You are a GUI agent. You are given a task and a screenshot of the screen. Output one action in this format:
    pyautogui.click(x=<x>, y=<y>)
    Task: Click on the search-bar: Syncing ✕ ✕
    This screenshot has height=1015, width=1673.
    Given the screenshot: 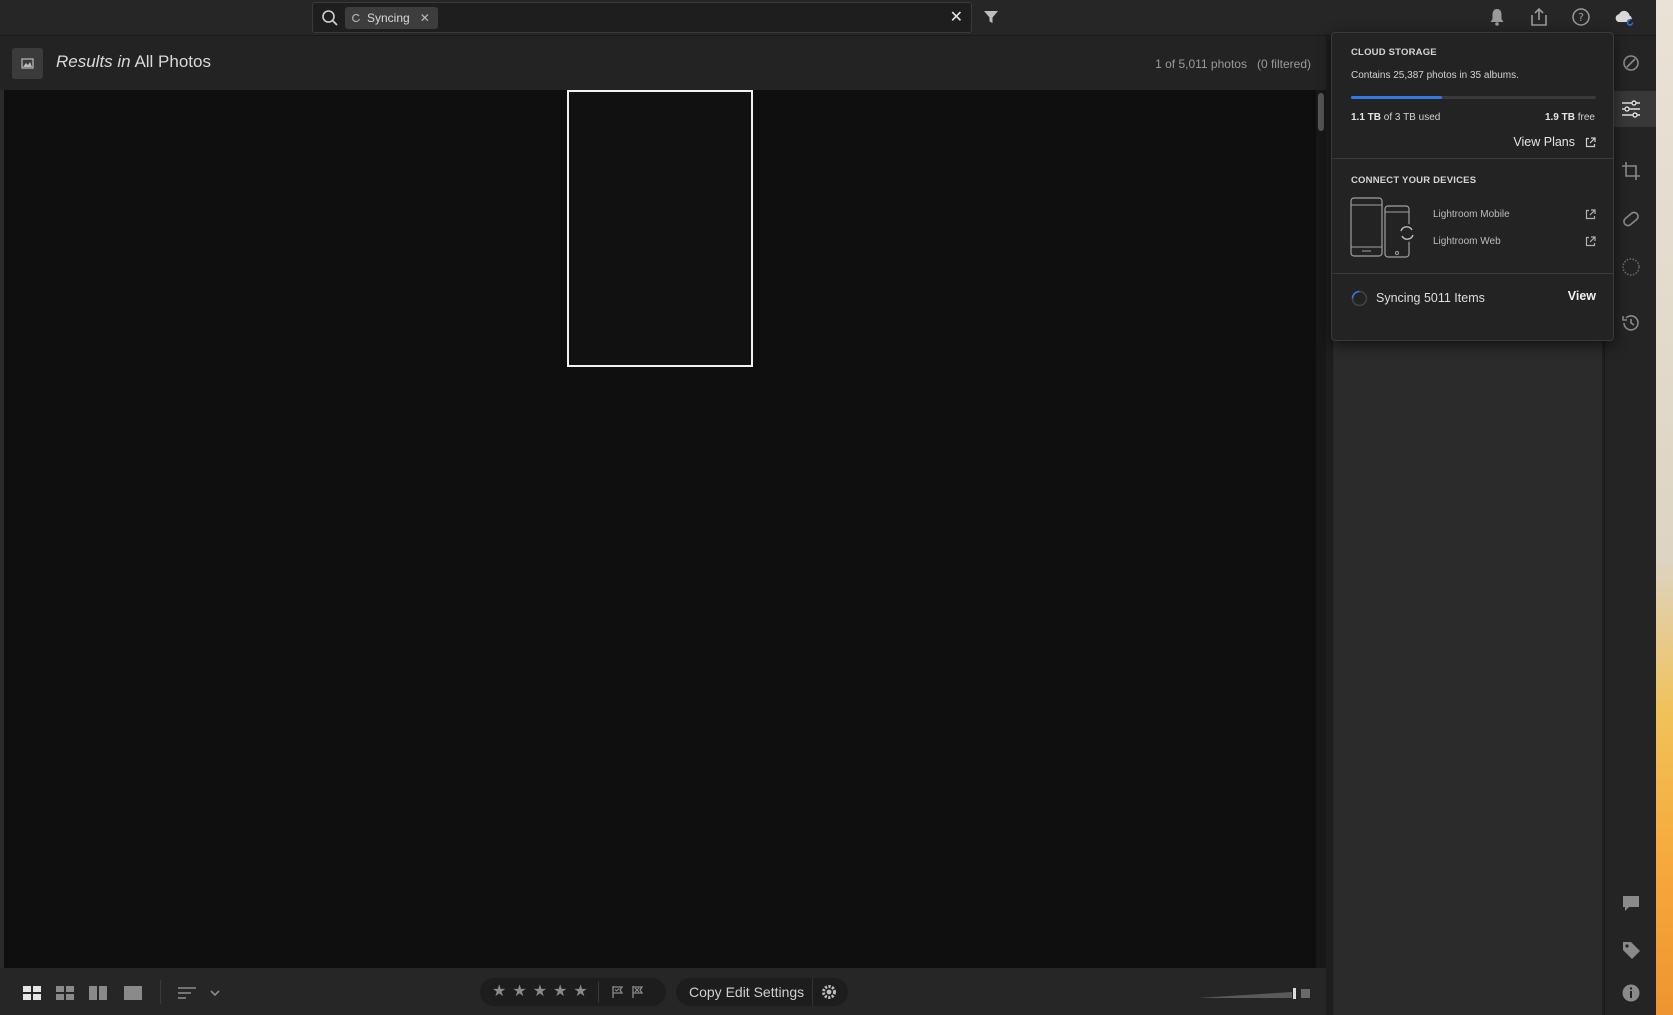 What is the action you would take?
    pyautogui.click(x=642, y=17)
    